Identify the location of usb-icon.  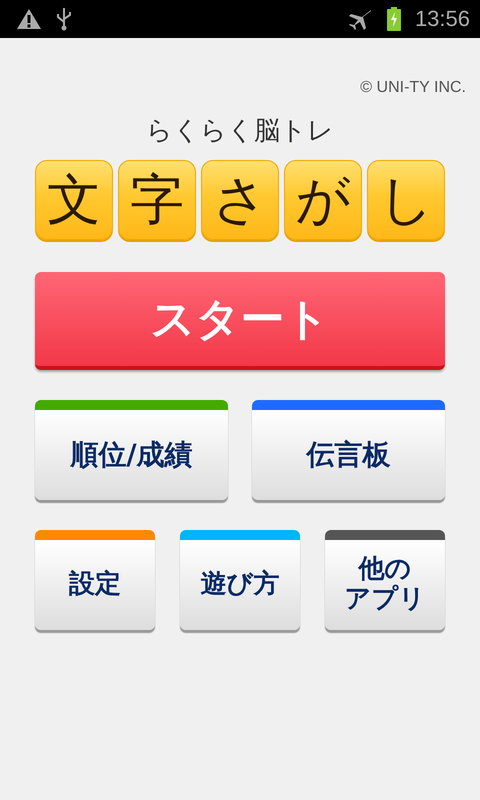
(64, 19).